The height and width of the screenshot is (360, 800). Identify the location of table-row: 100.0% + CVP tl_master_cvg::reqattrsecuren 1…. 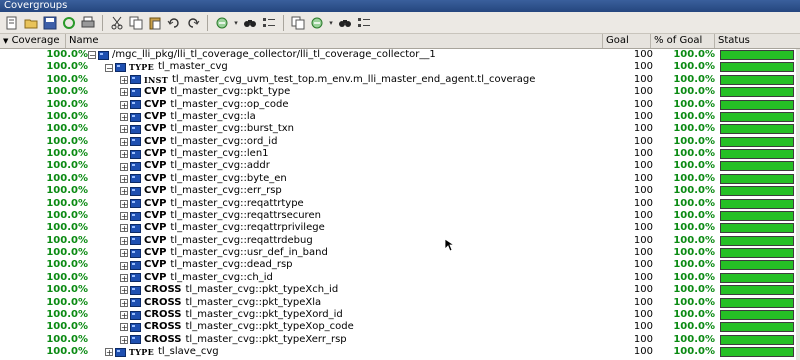
(400, 216).